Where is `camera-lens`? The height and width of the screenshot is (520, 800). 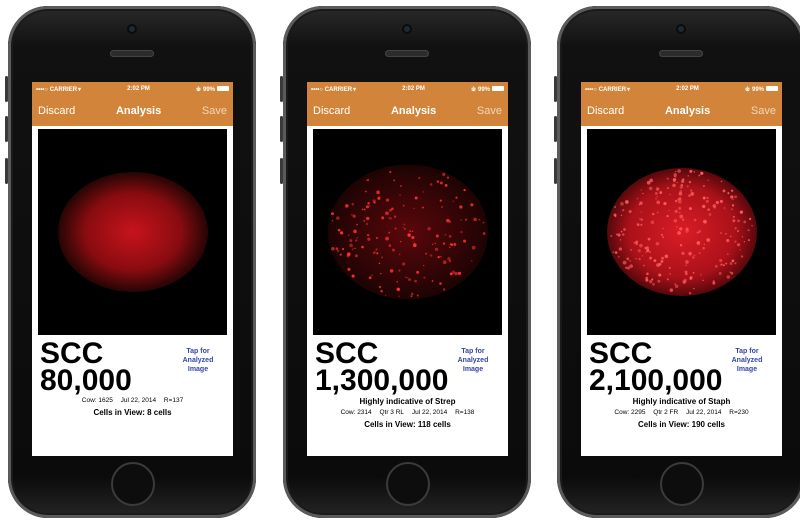 camera-lens is located at coordinates (407, 29).